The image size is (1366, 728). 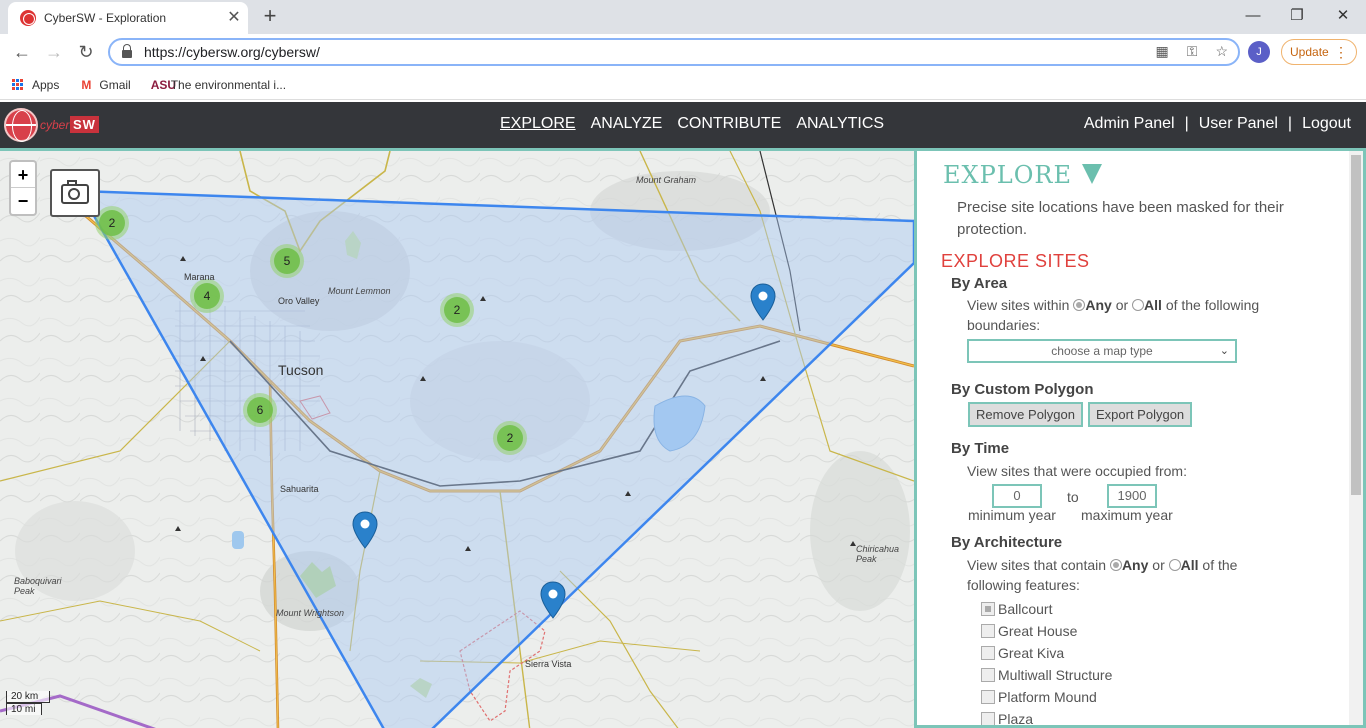 I want to click on arch-all-label: All, so click(x=1189, y=565).